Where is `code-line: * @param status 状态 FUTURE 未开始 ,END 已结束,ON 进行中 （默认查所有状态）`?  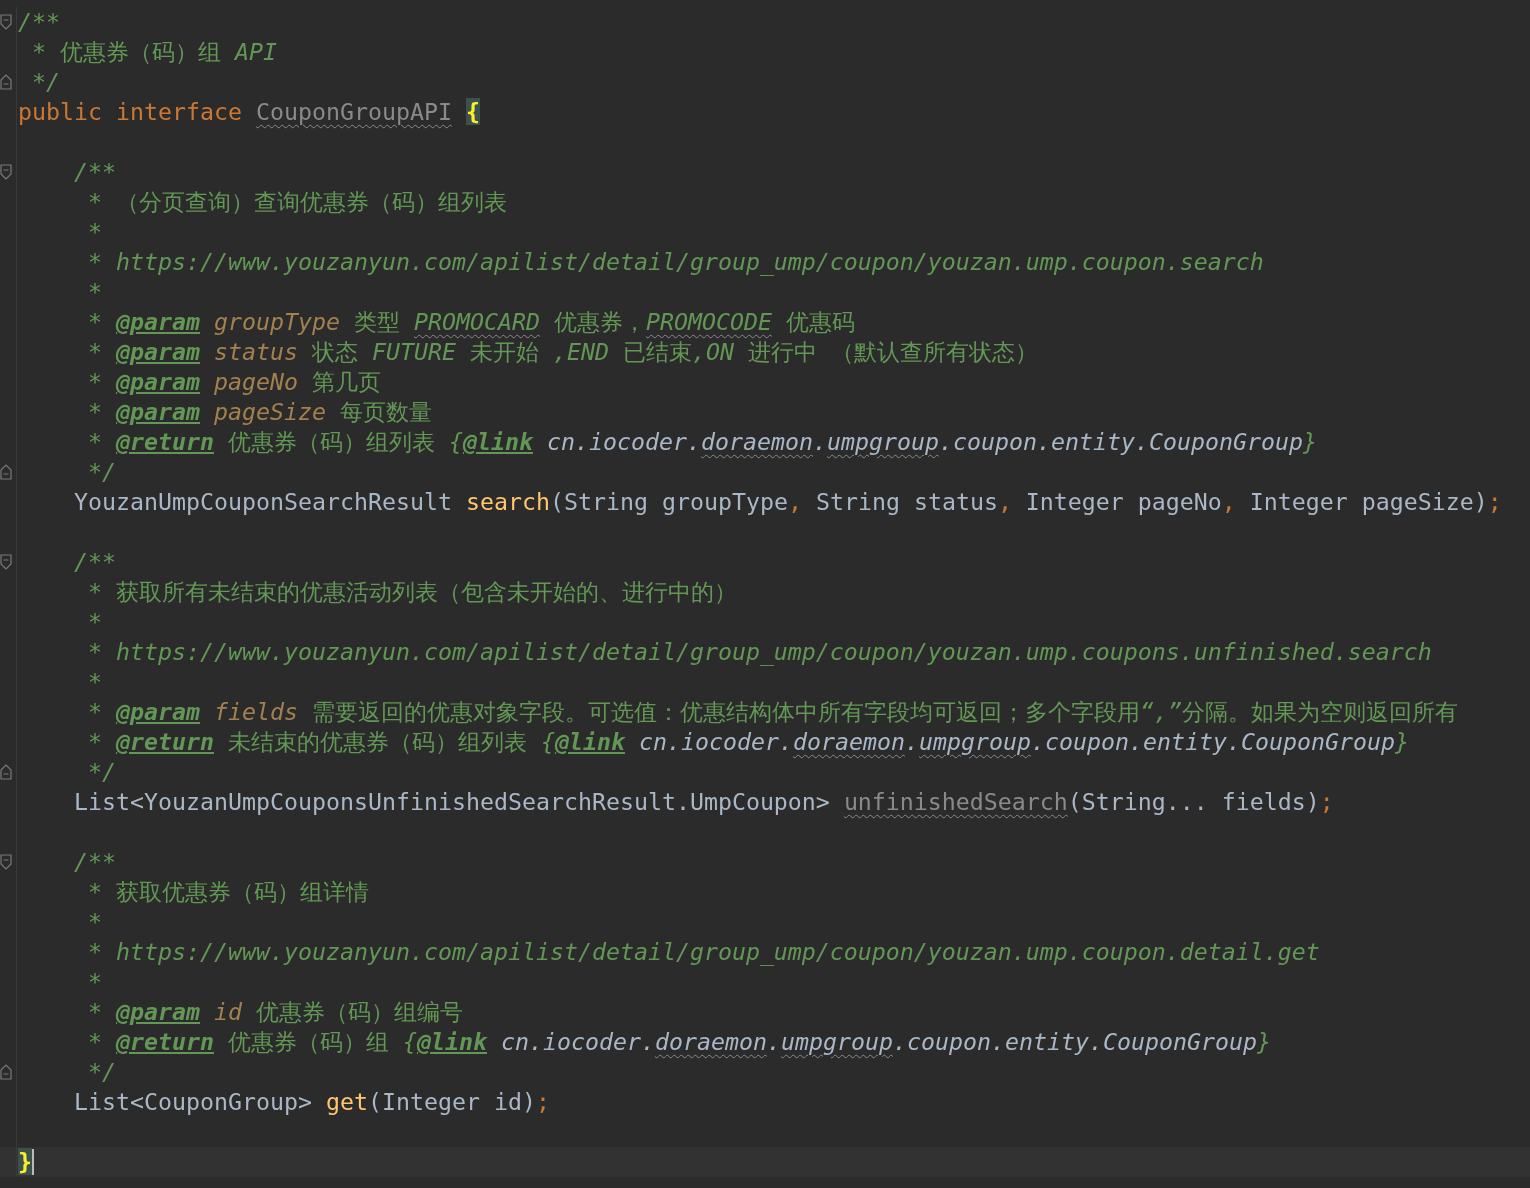
code-line: * @param status 状态 FUTURE 未开始 ,END 已结束,ON 进行中 （默认查所有状态） is located at coordinates (562, 352).